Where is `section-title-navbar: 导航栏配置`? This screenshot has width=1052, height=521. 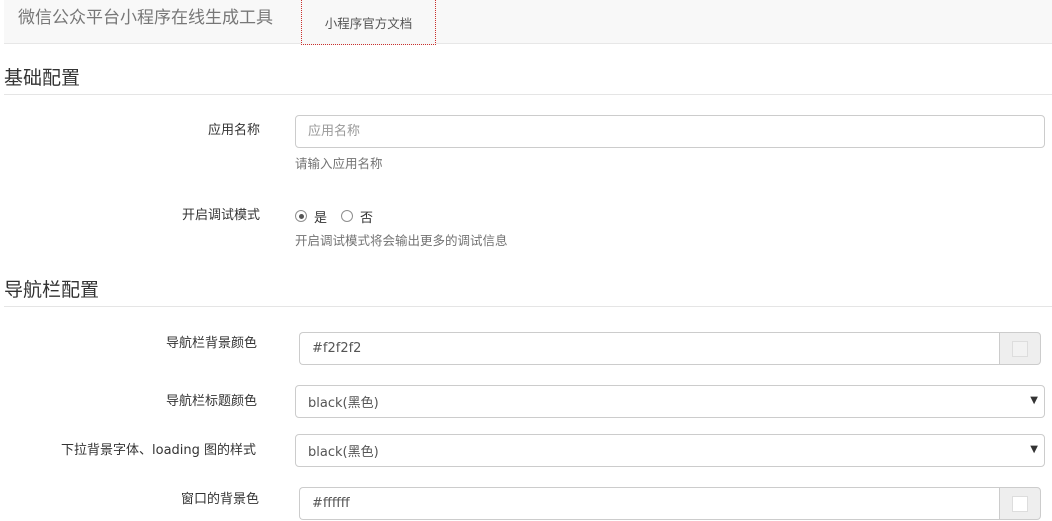 section-title-navbar: 导航栏配置 is located at coordinates (528, 292).